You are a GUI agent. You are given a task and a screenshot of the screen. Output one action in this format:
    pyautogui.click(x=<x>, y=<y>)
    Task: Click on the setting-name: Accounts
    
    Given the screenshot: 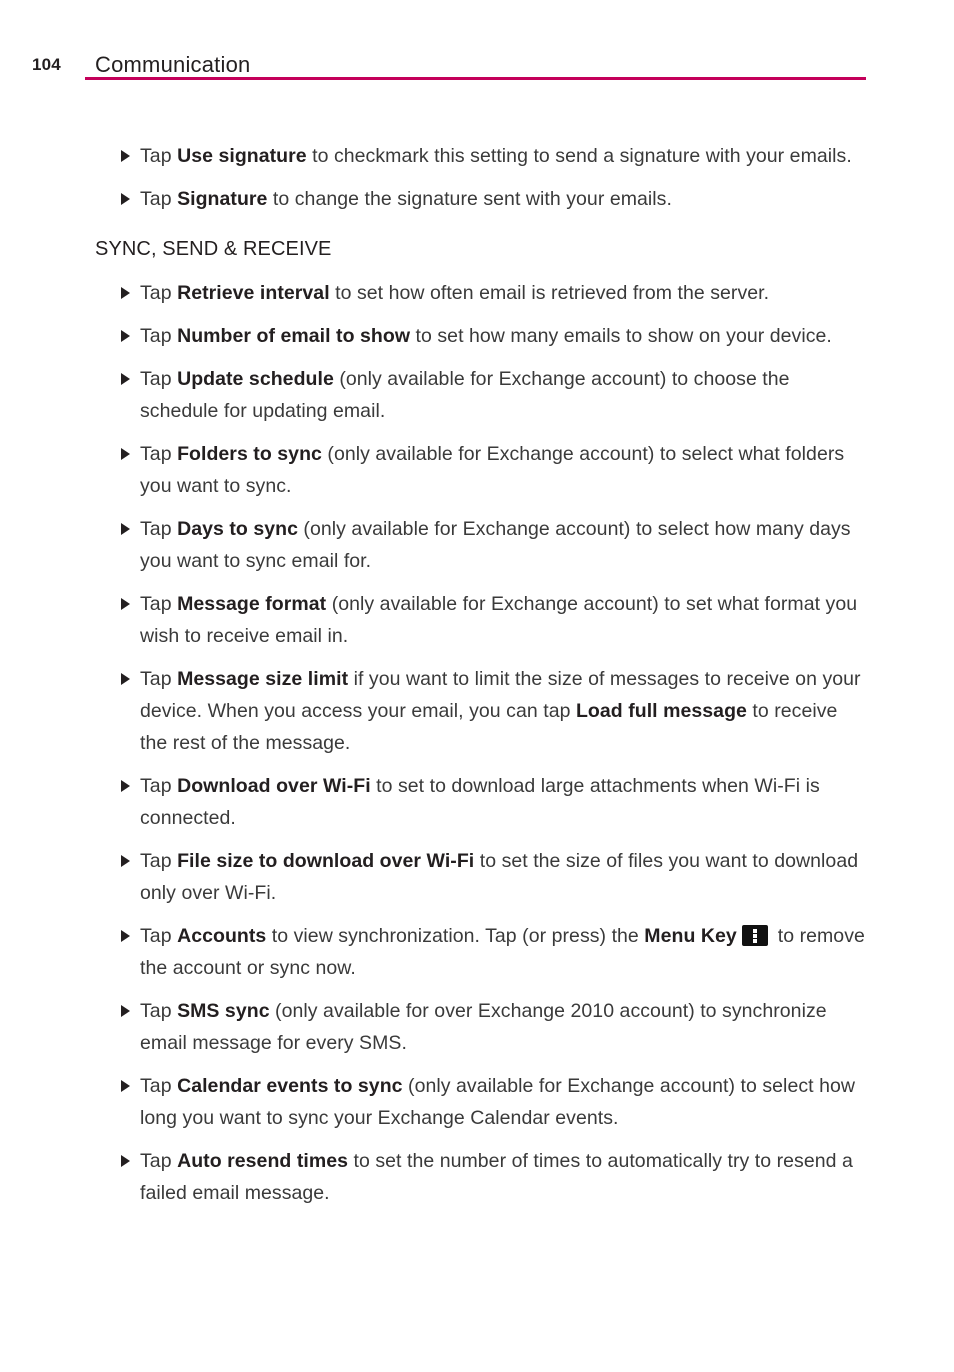 What is the action you would take?
    pyautogui.click(x=222, y=936)
    